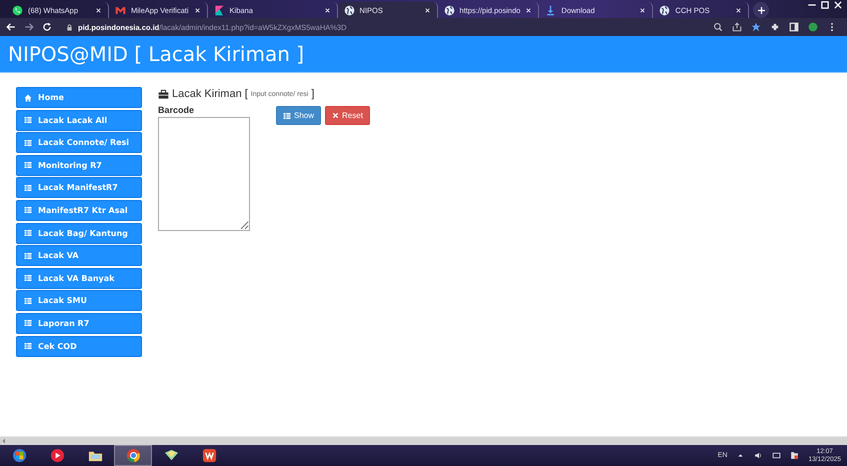 This screenshot has height=466, width=847. Describe the element at coordinates (347, 115) in the screenshot. I see `action-button: Reset` at that location.